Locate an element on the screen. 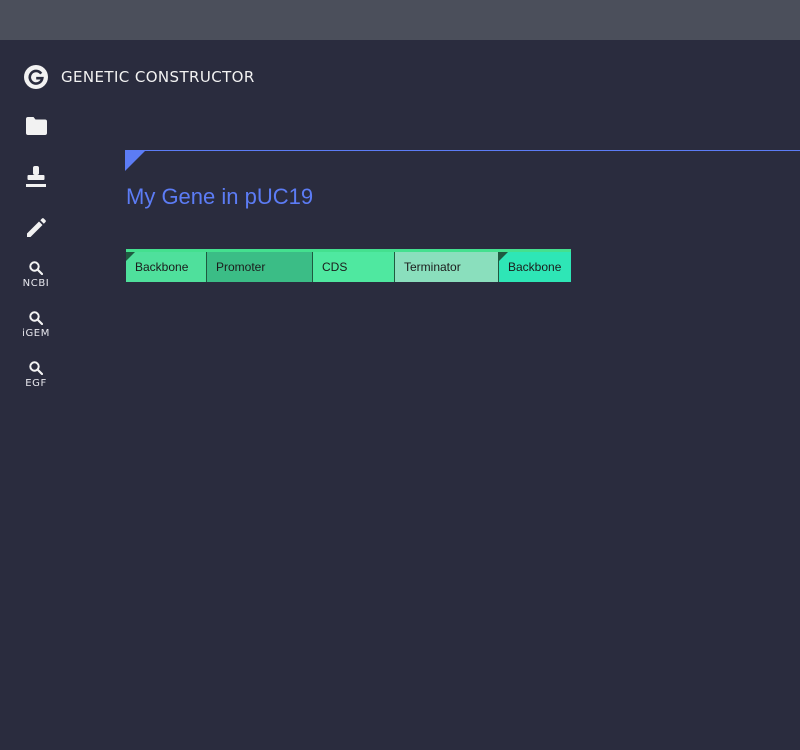 The height and width of the screenshot is (750, 800). app-brand: GENETIC CONSTRUCTOR is located at coordinates (139, 77).